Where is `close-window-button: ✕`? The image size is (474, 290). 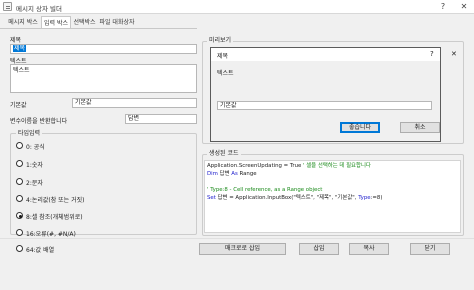
close-window-button: ✕ is located at coordinates (464, 6).